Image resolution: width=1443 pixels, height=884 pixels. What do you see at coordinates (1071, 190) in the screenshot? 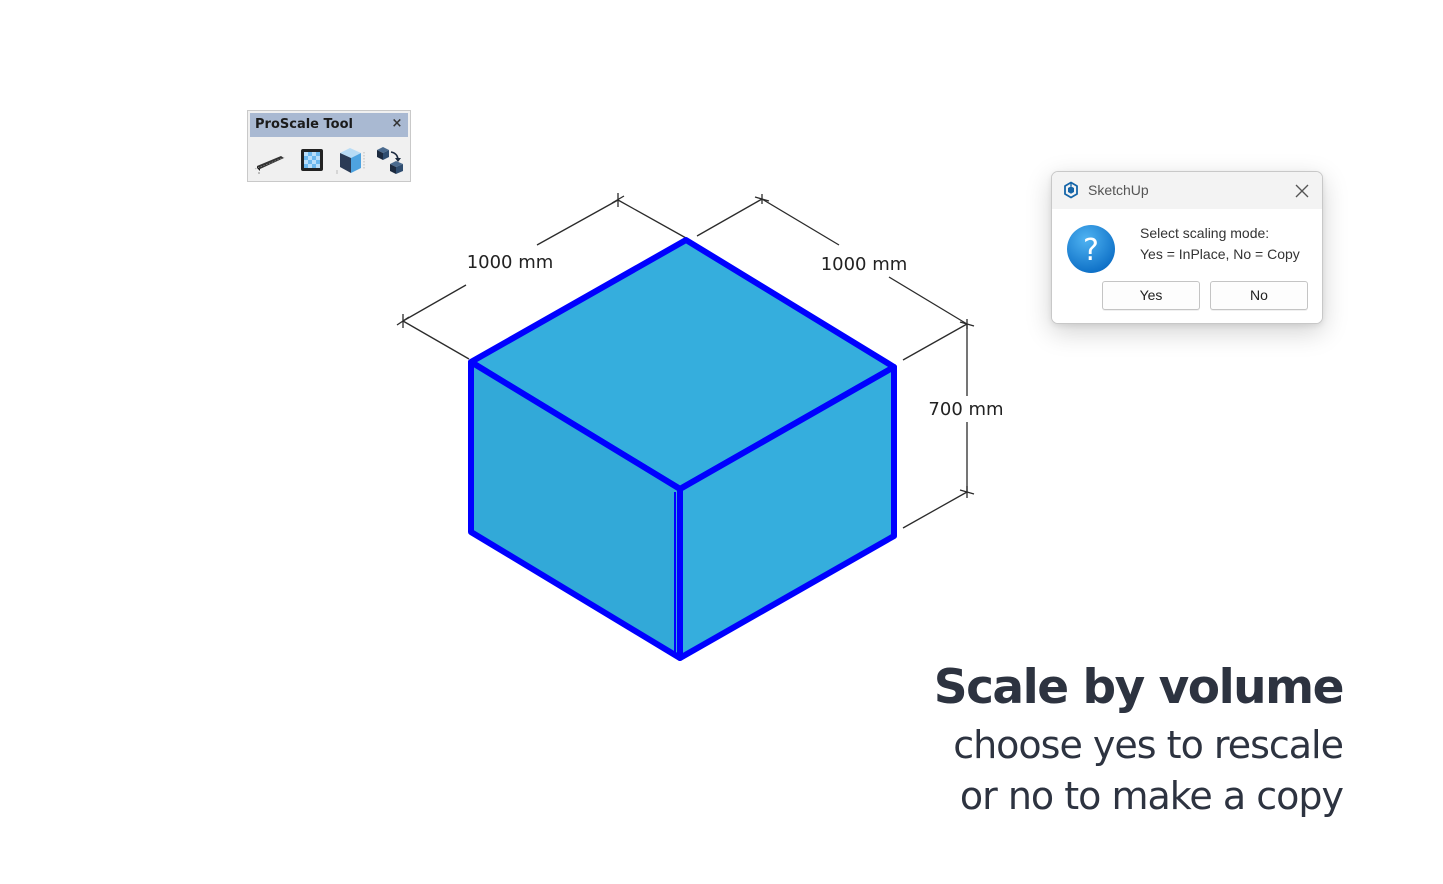
I see `sketchup-logo-icon` at bounding box center [1071, 190].